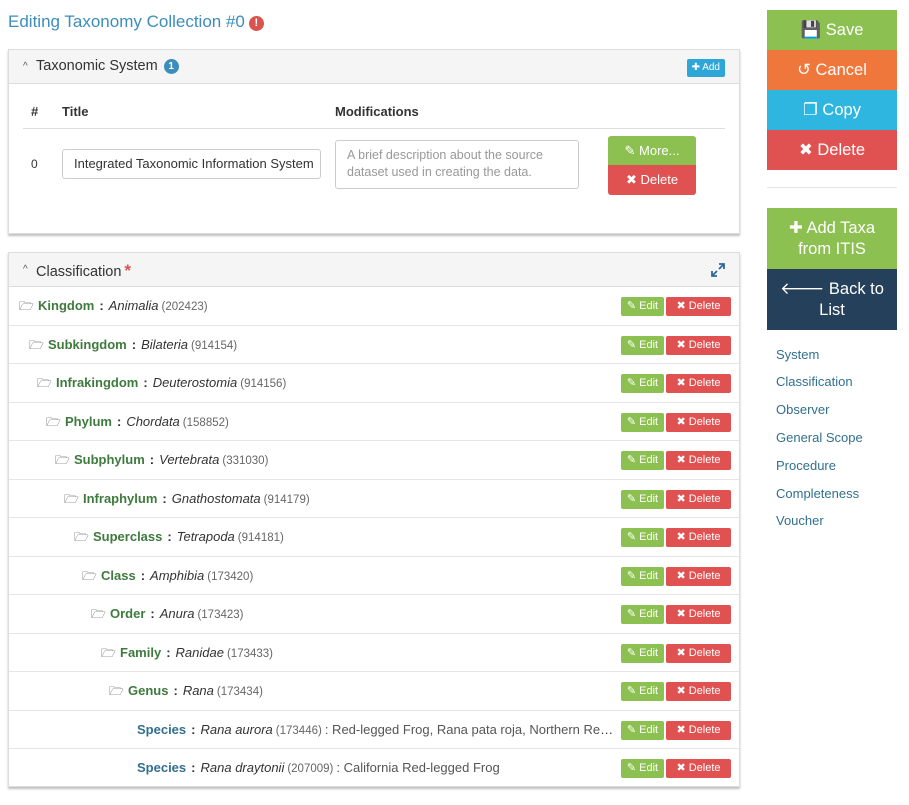  Describe the element at coordinates (153, 421) in the screenshot. I see `taxon-name: Chordata` at that location.